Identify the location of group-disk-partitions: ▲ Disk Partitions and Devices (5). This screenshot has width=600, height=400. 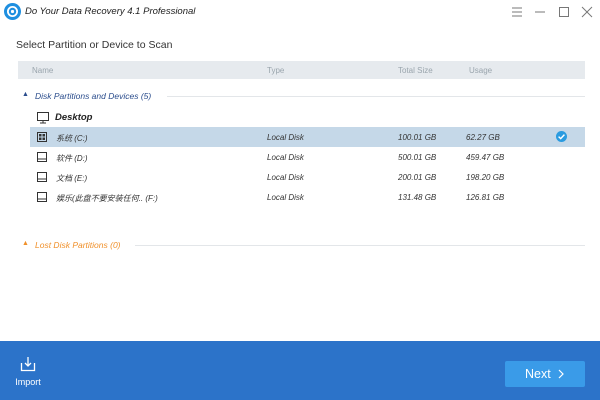
(303, 96).